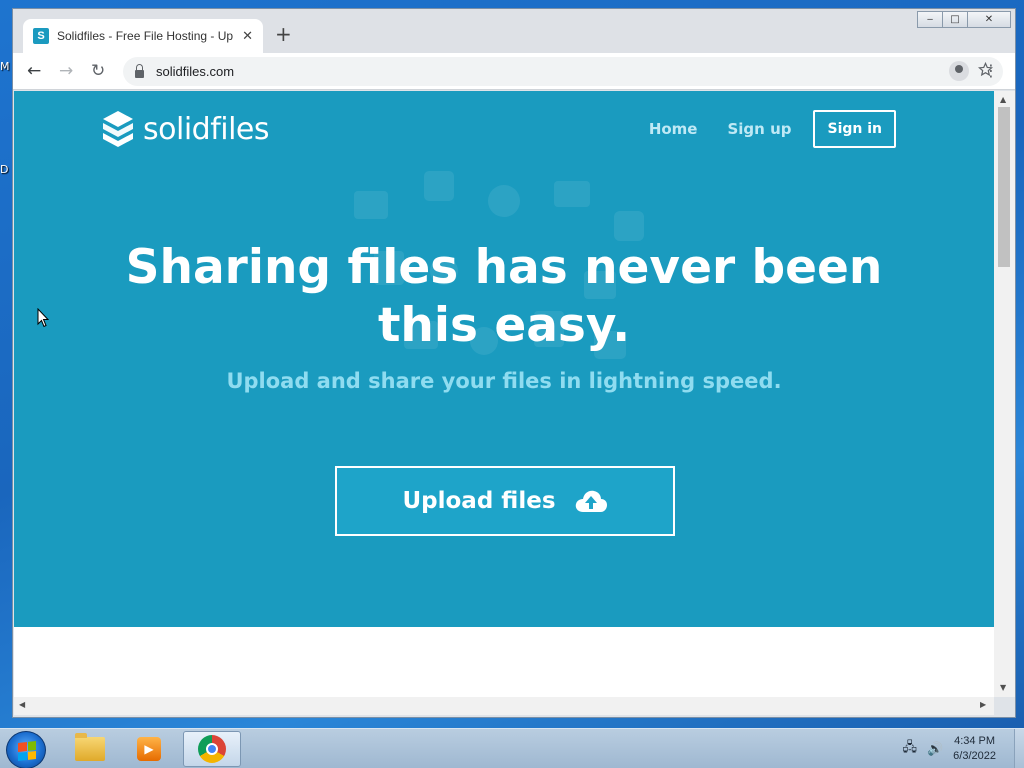 This screenshot has height=768, width=1024. I want to click on chrome-icon, so click(212, 749).